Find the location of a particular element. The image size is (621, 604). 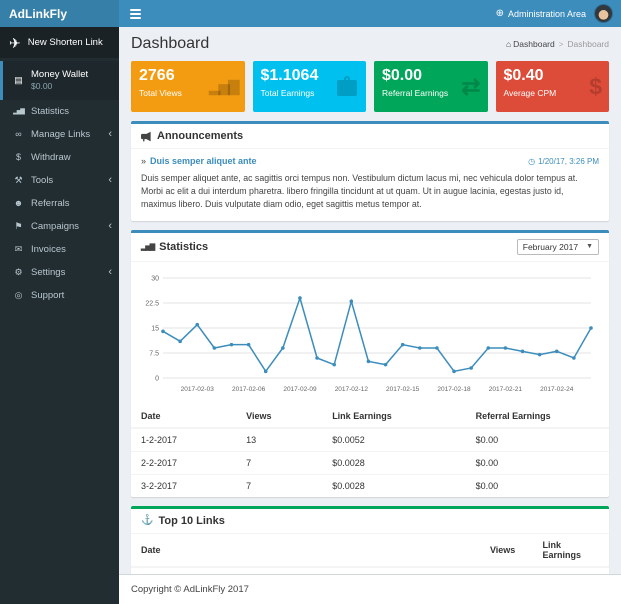

sidebar-item-settings: ⚙ Settings ‹ is located at coordinates (59, 272).